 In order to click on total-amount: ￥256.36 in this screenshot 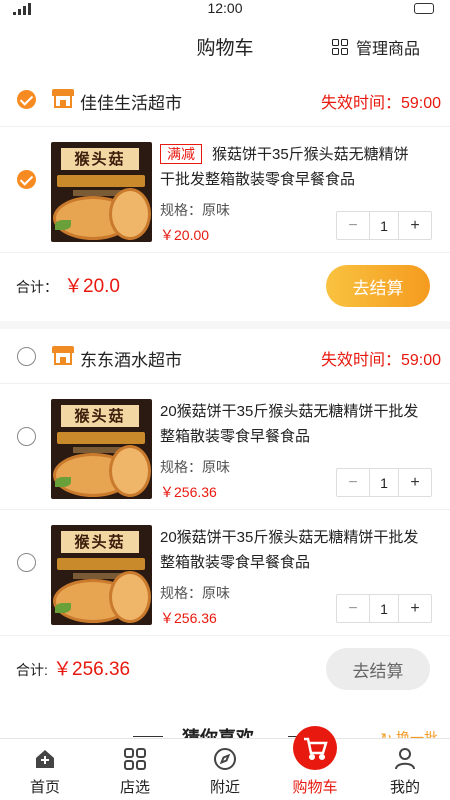, I will do `click(92, 669)`.